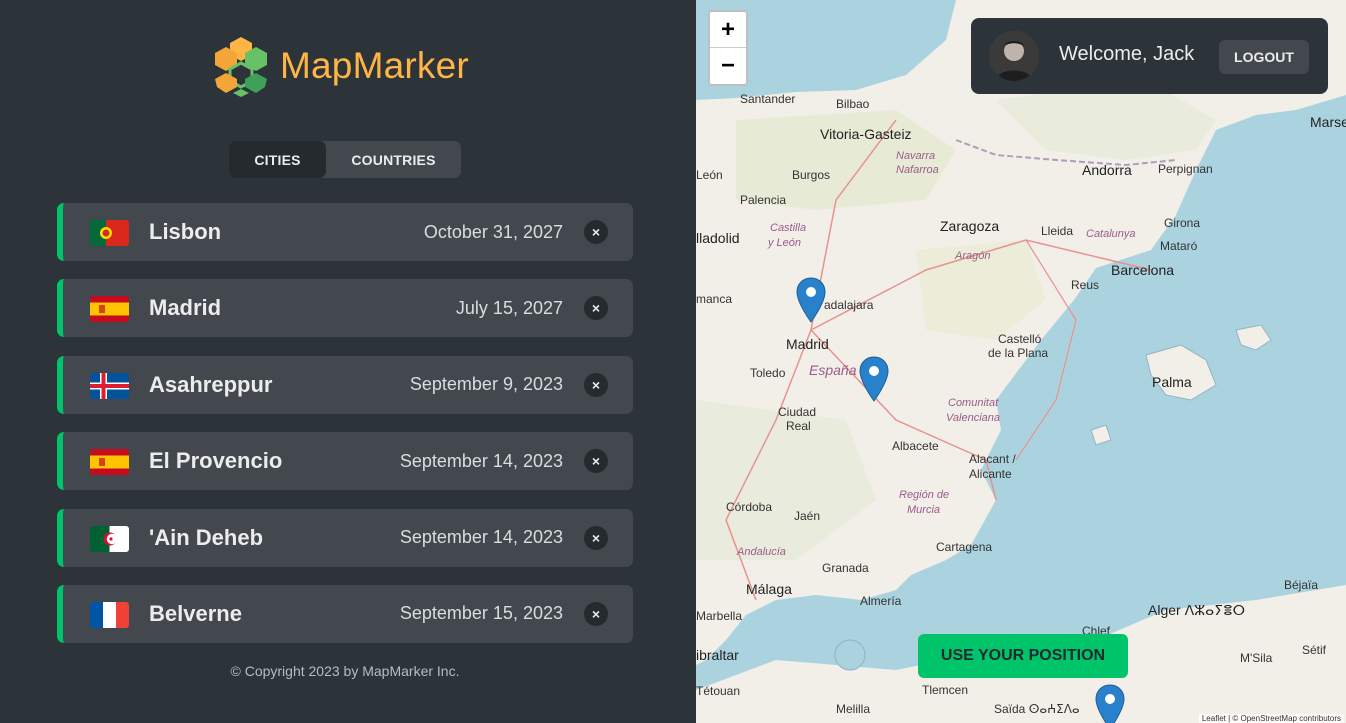  I want to click on zoom-in-button: +, so click(728, 30).